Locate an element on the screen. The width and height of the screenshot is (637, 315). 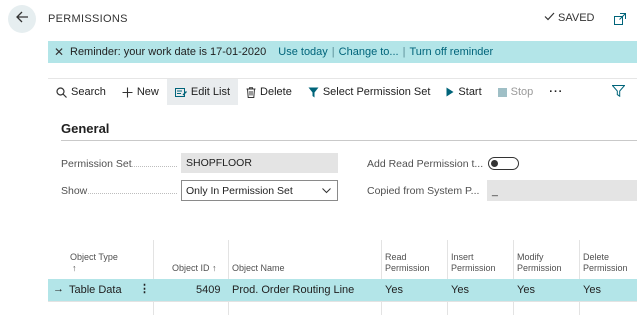
edit-list-icon is located at coordinates (180, 92).